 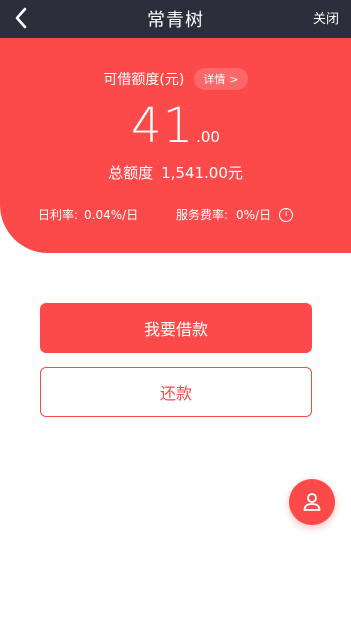 I want to click on daily-rate: 日利率: 0.04%/日, so click(x=88, y=214).